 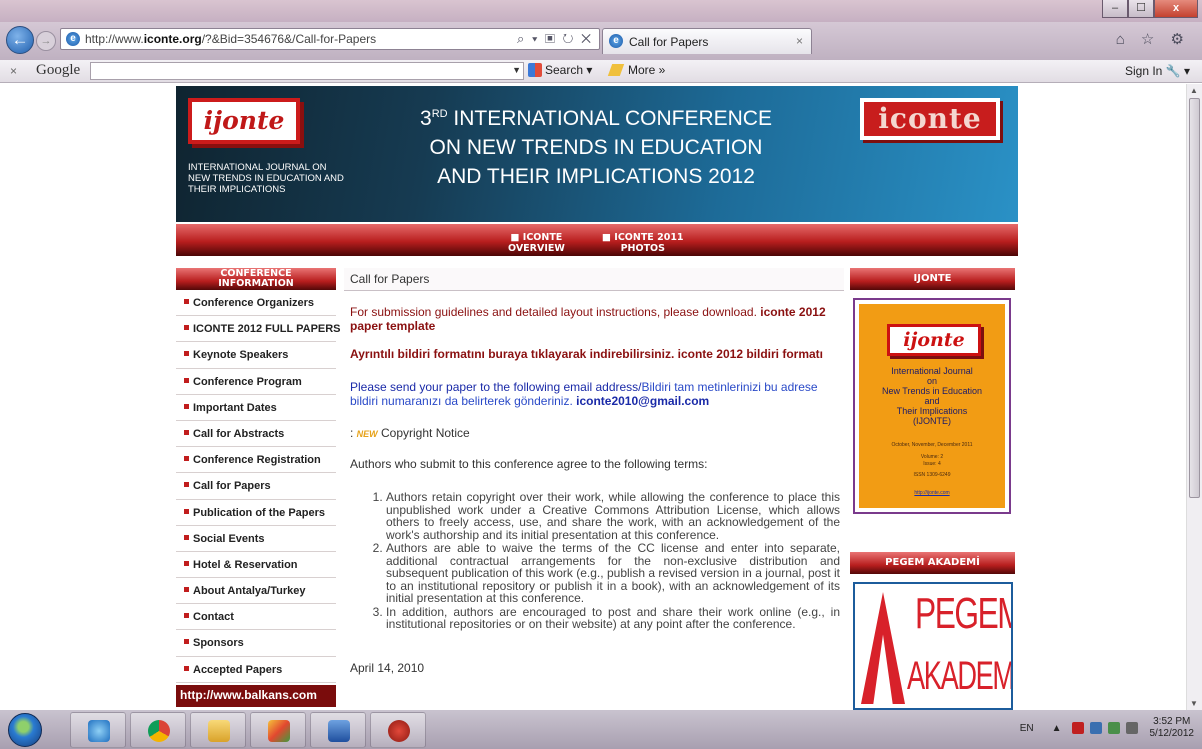 I want to click on word-icon, so click(x=339, y=731).